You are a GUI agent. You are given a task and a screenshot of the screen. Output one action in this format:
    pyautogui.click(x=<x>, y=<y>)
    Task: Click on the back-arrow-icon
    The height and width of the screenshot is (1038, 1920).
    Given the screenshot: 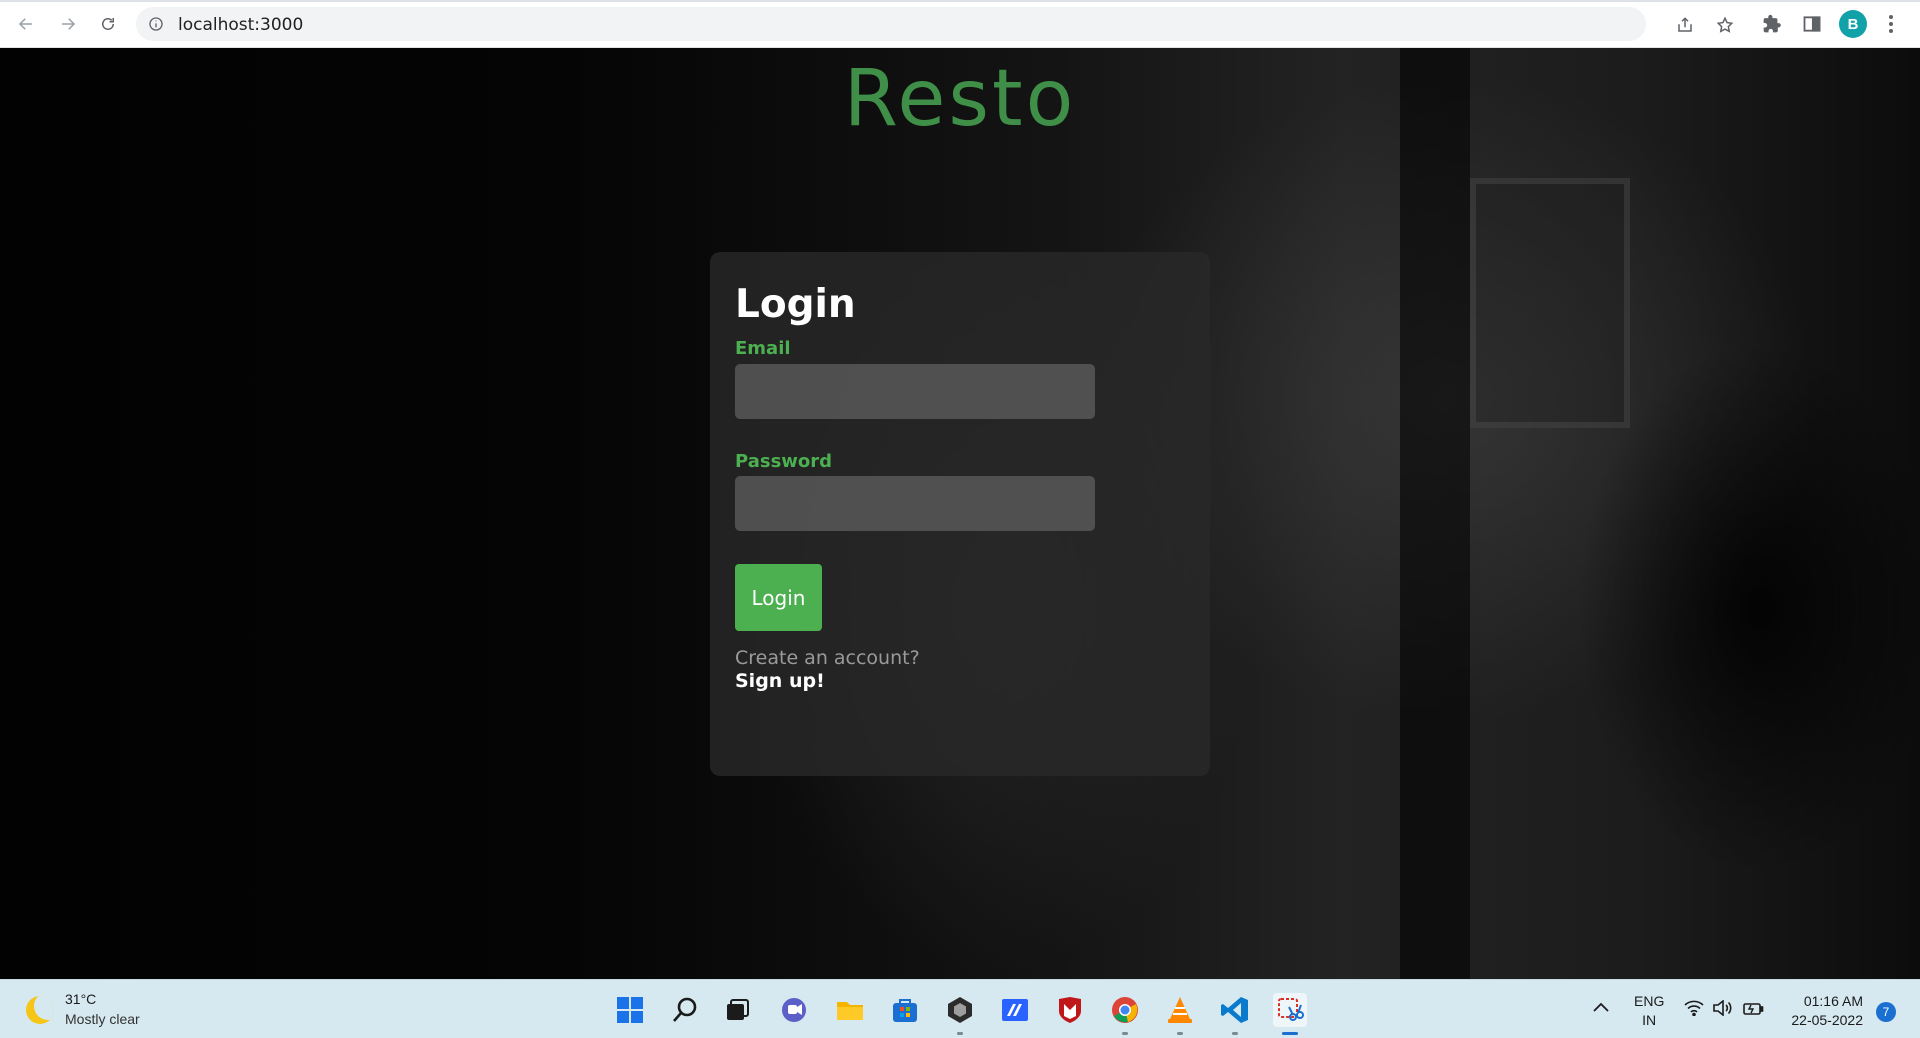 What is the action you would take?
    pyautogui.click(x=26, y=24)
    